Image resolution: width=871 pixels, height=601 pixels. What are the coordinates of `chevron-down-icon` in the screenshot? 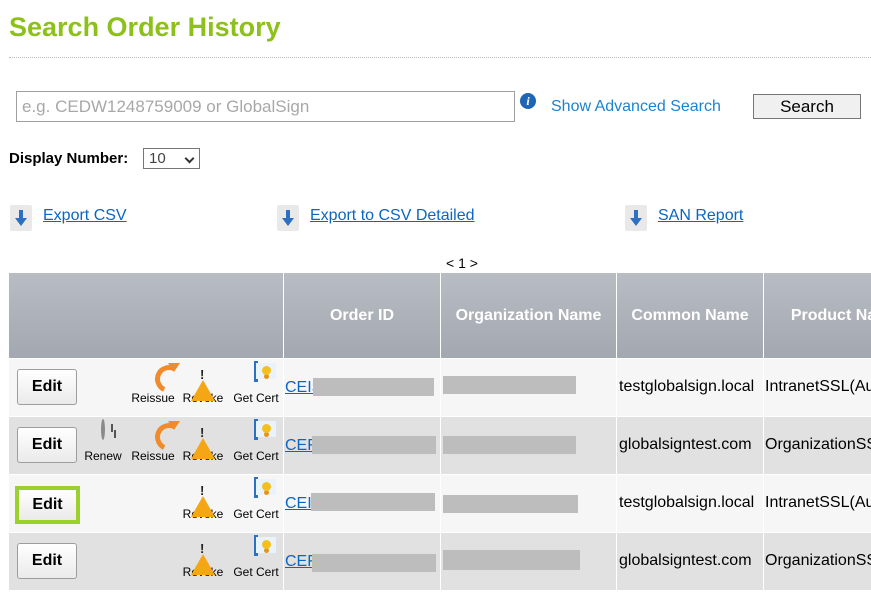 It's located at (189, 158).